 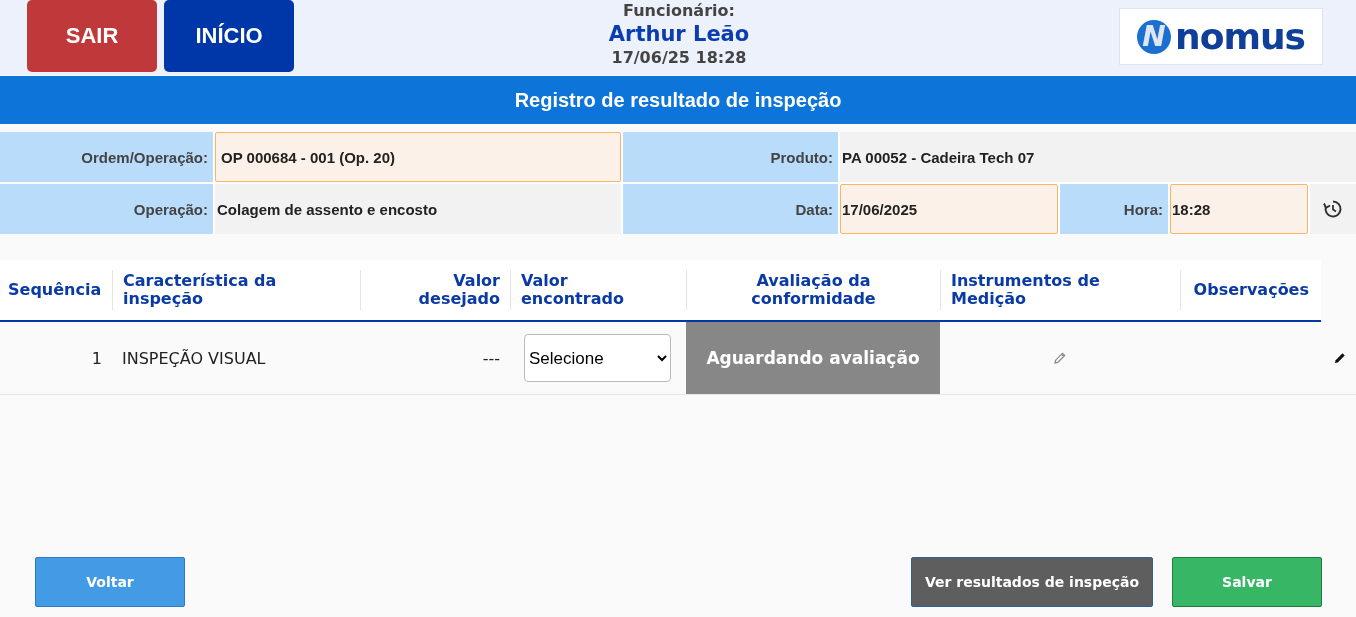 I want to click on logo: N nomus, so click(x=1221, y=36).